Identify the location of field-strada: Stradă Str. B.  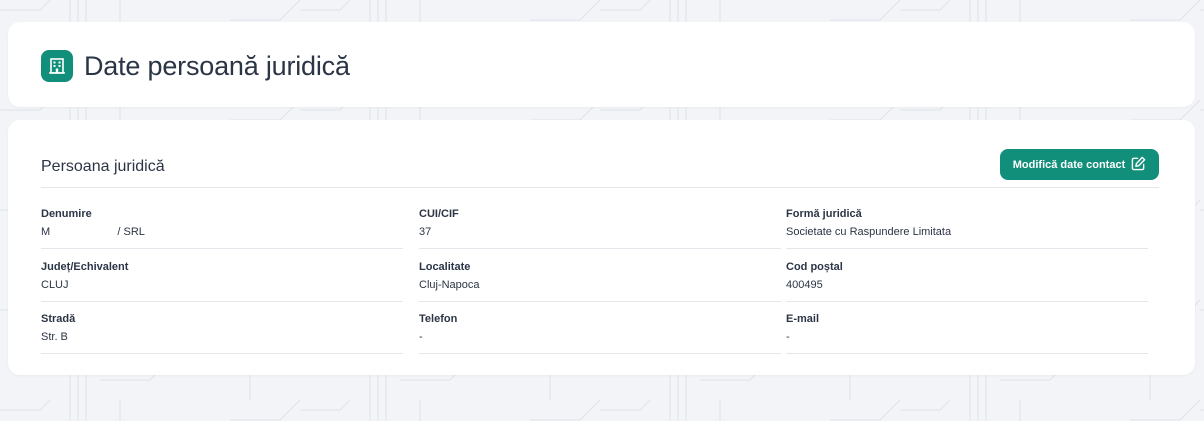
(222, 333).